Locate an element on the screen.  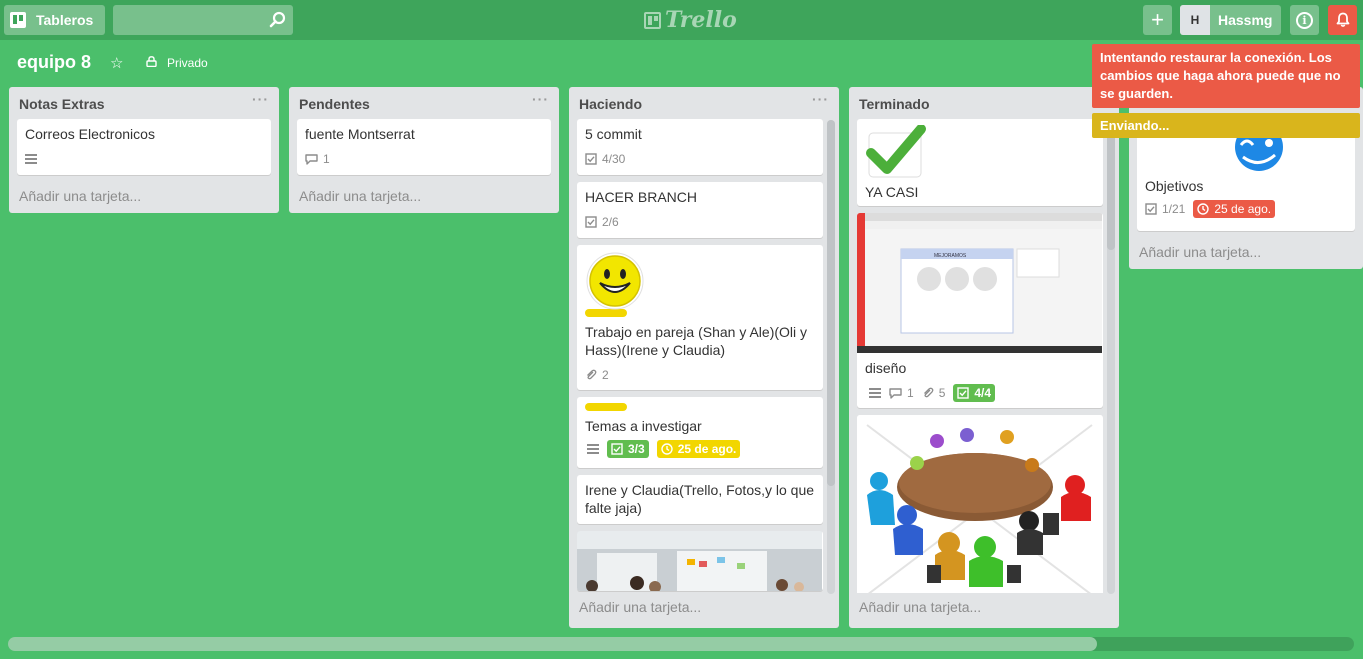
card-title: 5 commit is located at coordinates (613, 134).